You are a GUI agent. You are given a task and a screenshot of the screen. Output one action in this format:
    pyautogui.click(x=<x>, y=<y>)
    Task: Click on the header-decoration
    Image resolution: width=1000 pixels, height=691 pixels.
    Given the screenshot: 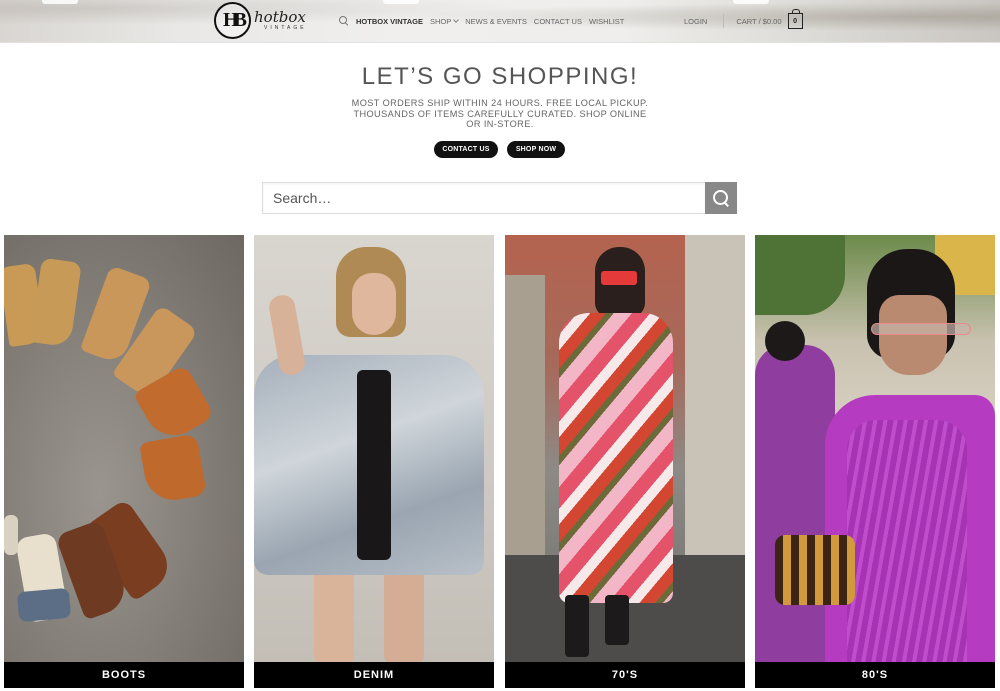 What is the action you would take?
    pyautogui.click(x=60, y=2)
    